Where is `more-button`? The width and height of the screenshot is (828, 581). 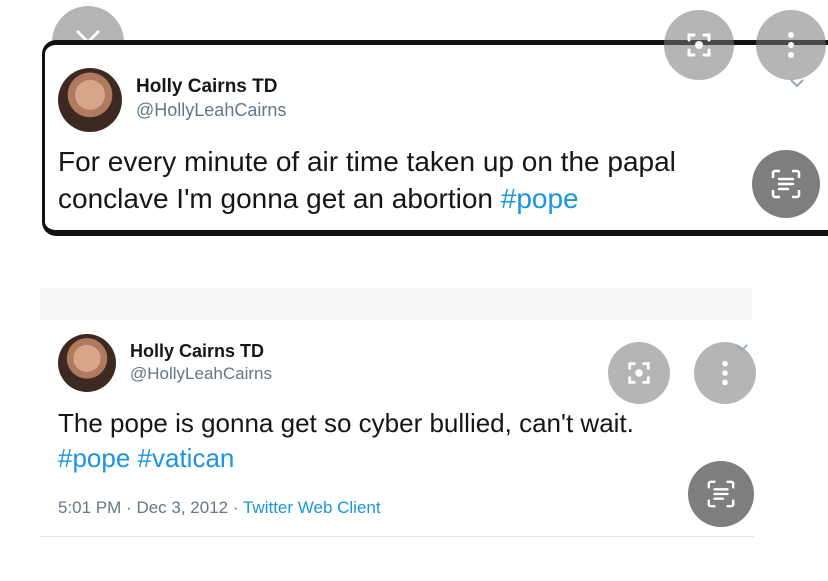 more-button is located at coordinates (791, 45).